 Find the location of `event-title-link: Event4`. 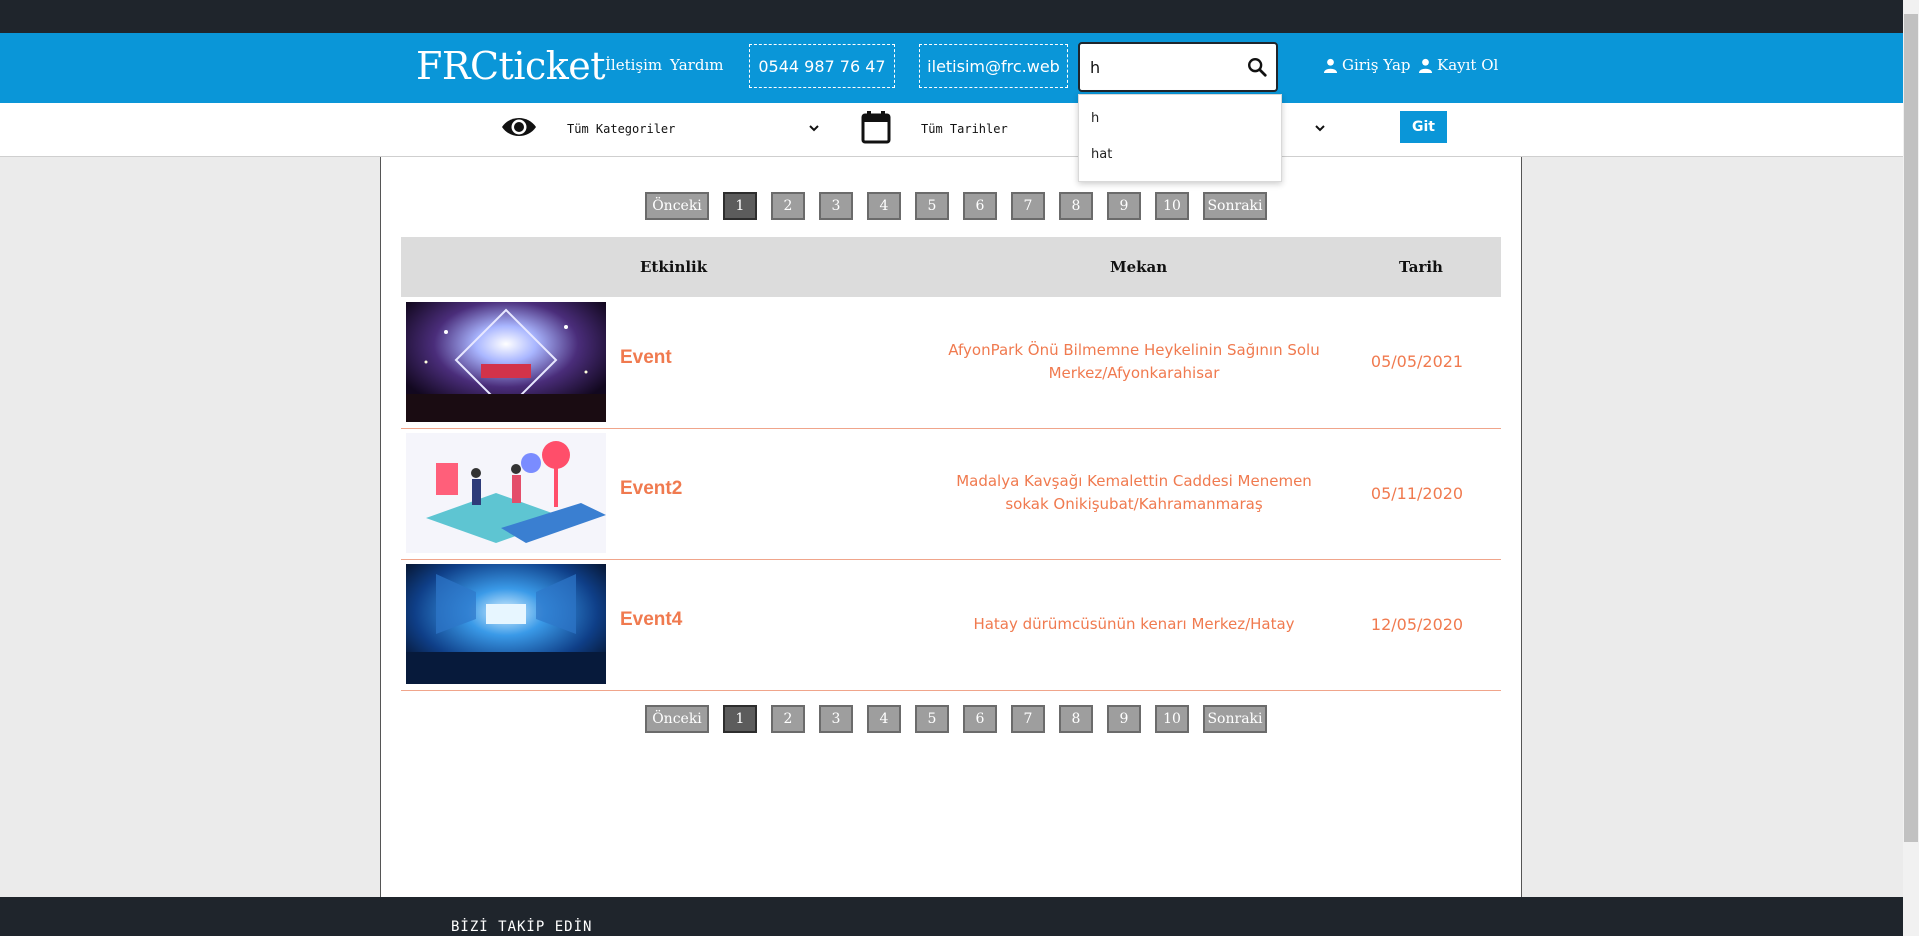

event-title-link: Event4 is located at coordinates (651, 620).